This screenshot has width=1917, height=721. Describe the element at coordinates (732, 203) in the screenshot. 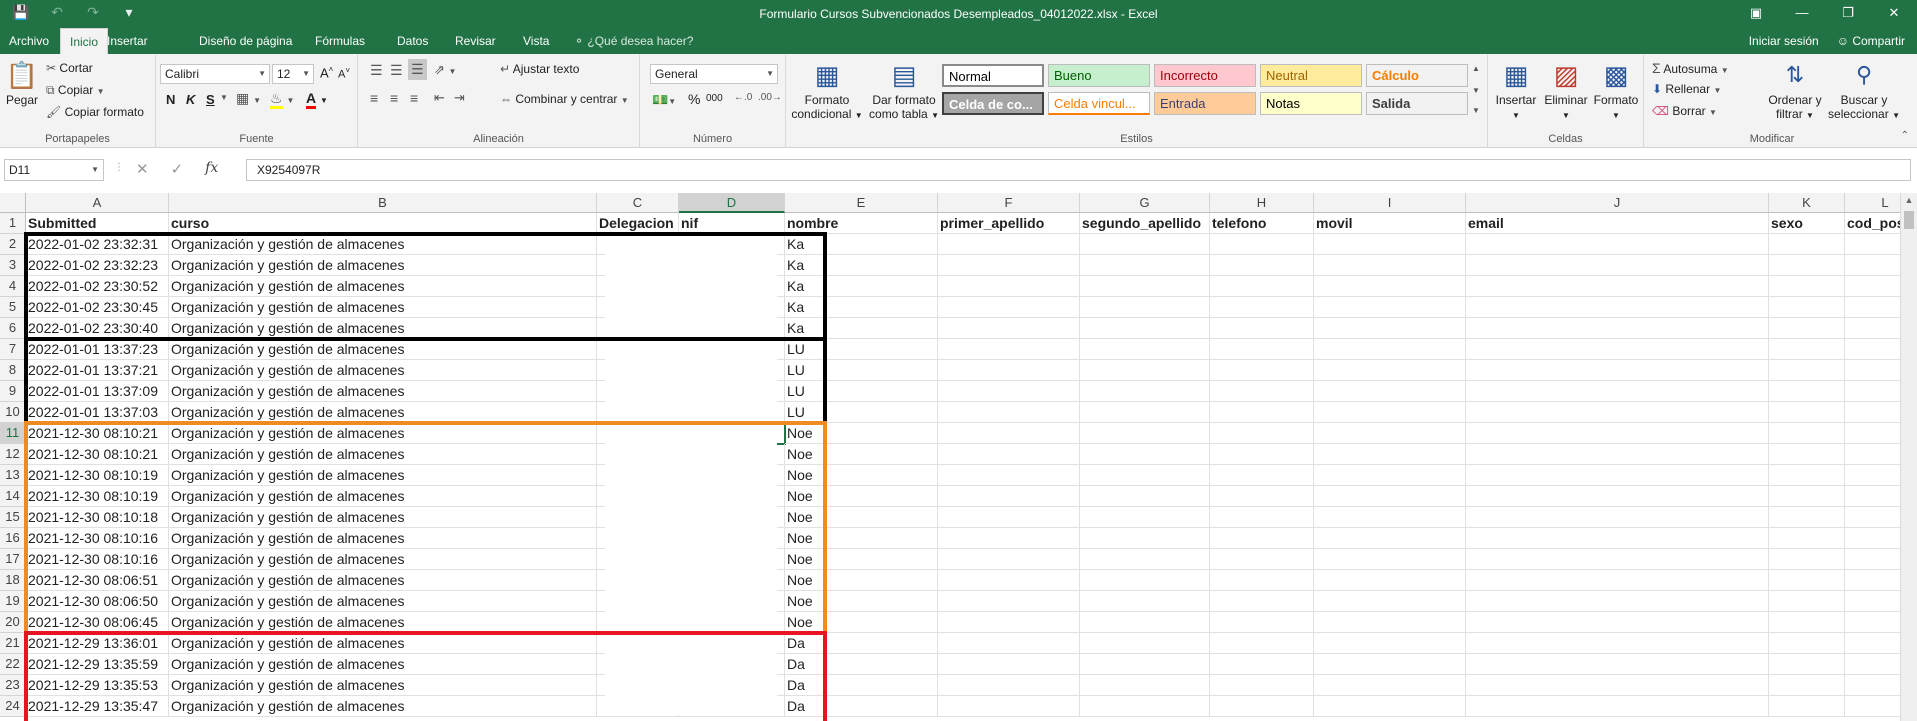

I see `column-header-d: D` at that location.